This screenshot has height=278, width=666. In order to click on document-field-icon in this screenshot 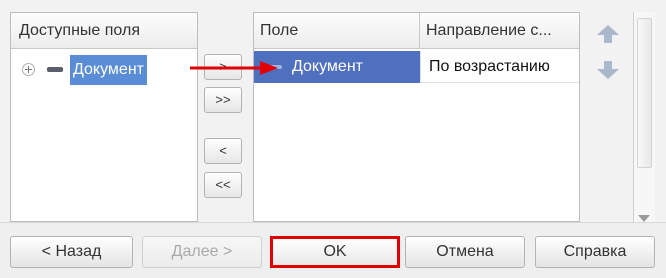, I will do `click(55, 69)`.